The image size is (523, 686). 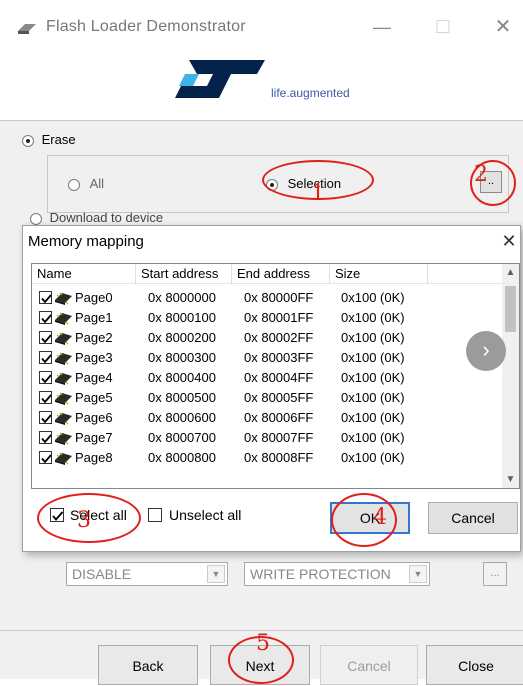 I want to click on column-header-start: Start address, so click(x=184, y=274).